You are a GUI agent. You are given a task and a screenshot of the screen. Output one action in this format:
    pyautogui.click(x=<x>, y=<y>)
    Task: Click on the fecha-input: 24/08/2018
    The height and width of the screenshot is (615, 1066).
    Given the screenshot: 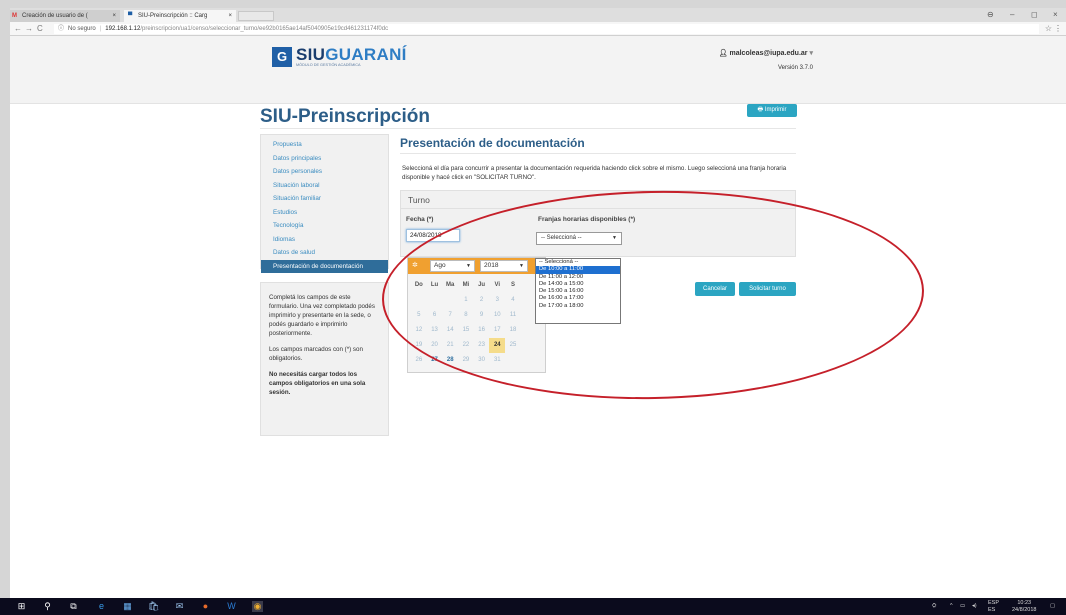 What is the action you would take?
    pyautogui.click(x=433, y=235)
    